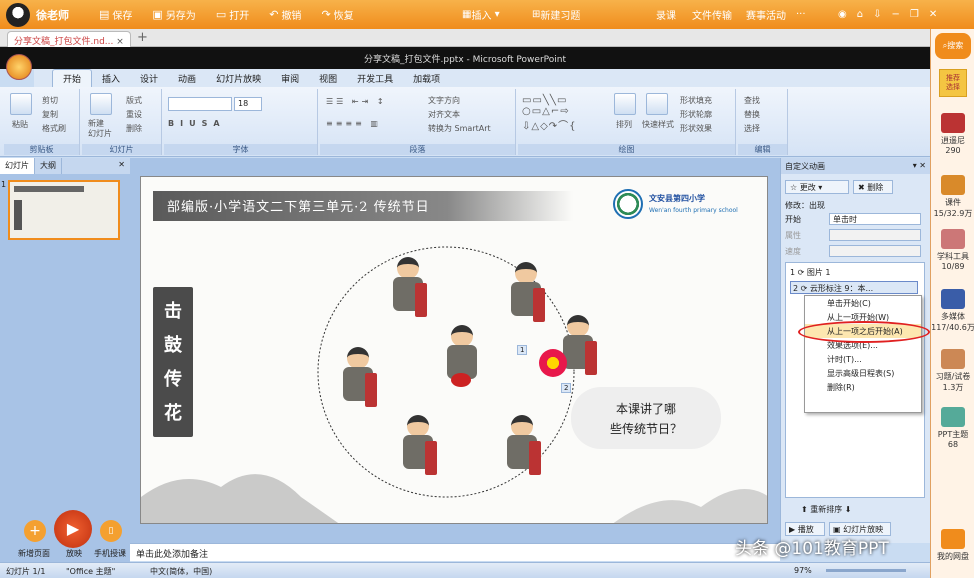 The width and height of the screenshot is (974, 578). I want to click on save-button: ▤ 保存, so click(115, 14).